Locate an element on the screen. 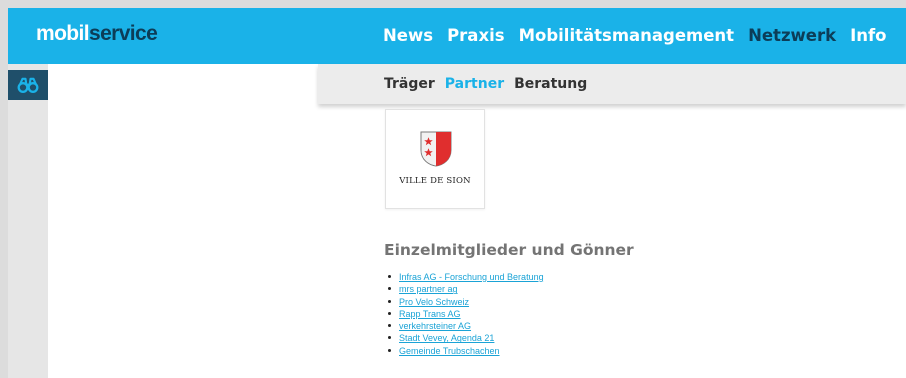  partner-logo-ville-de-sion: VILLE DE SION is located at coordinates (435, 159).